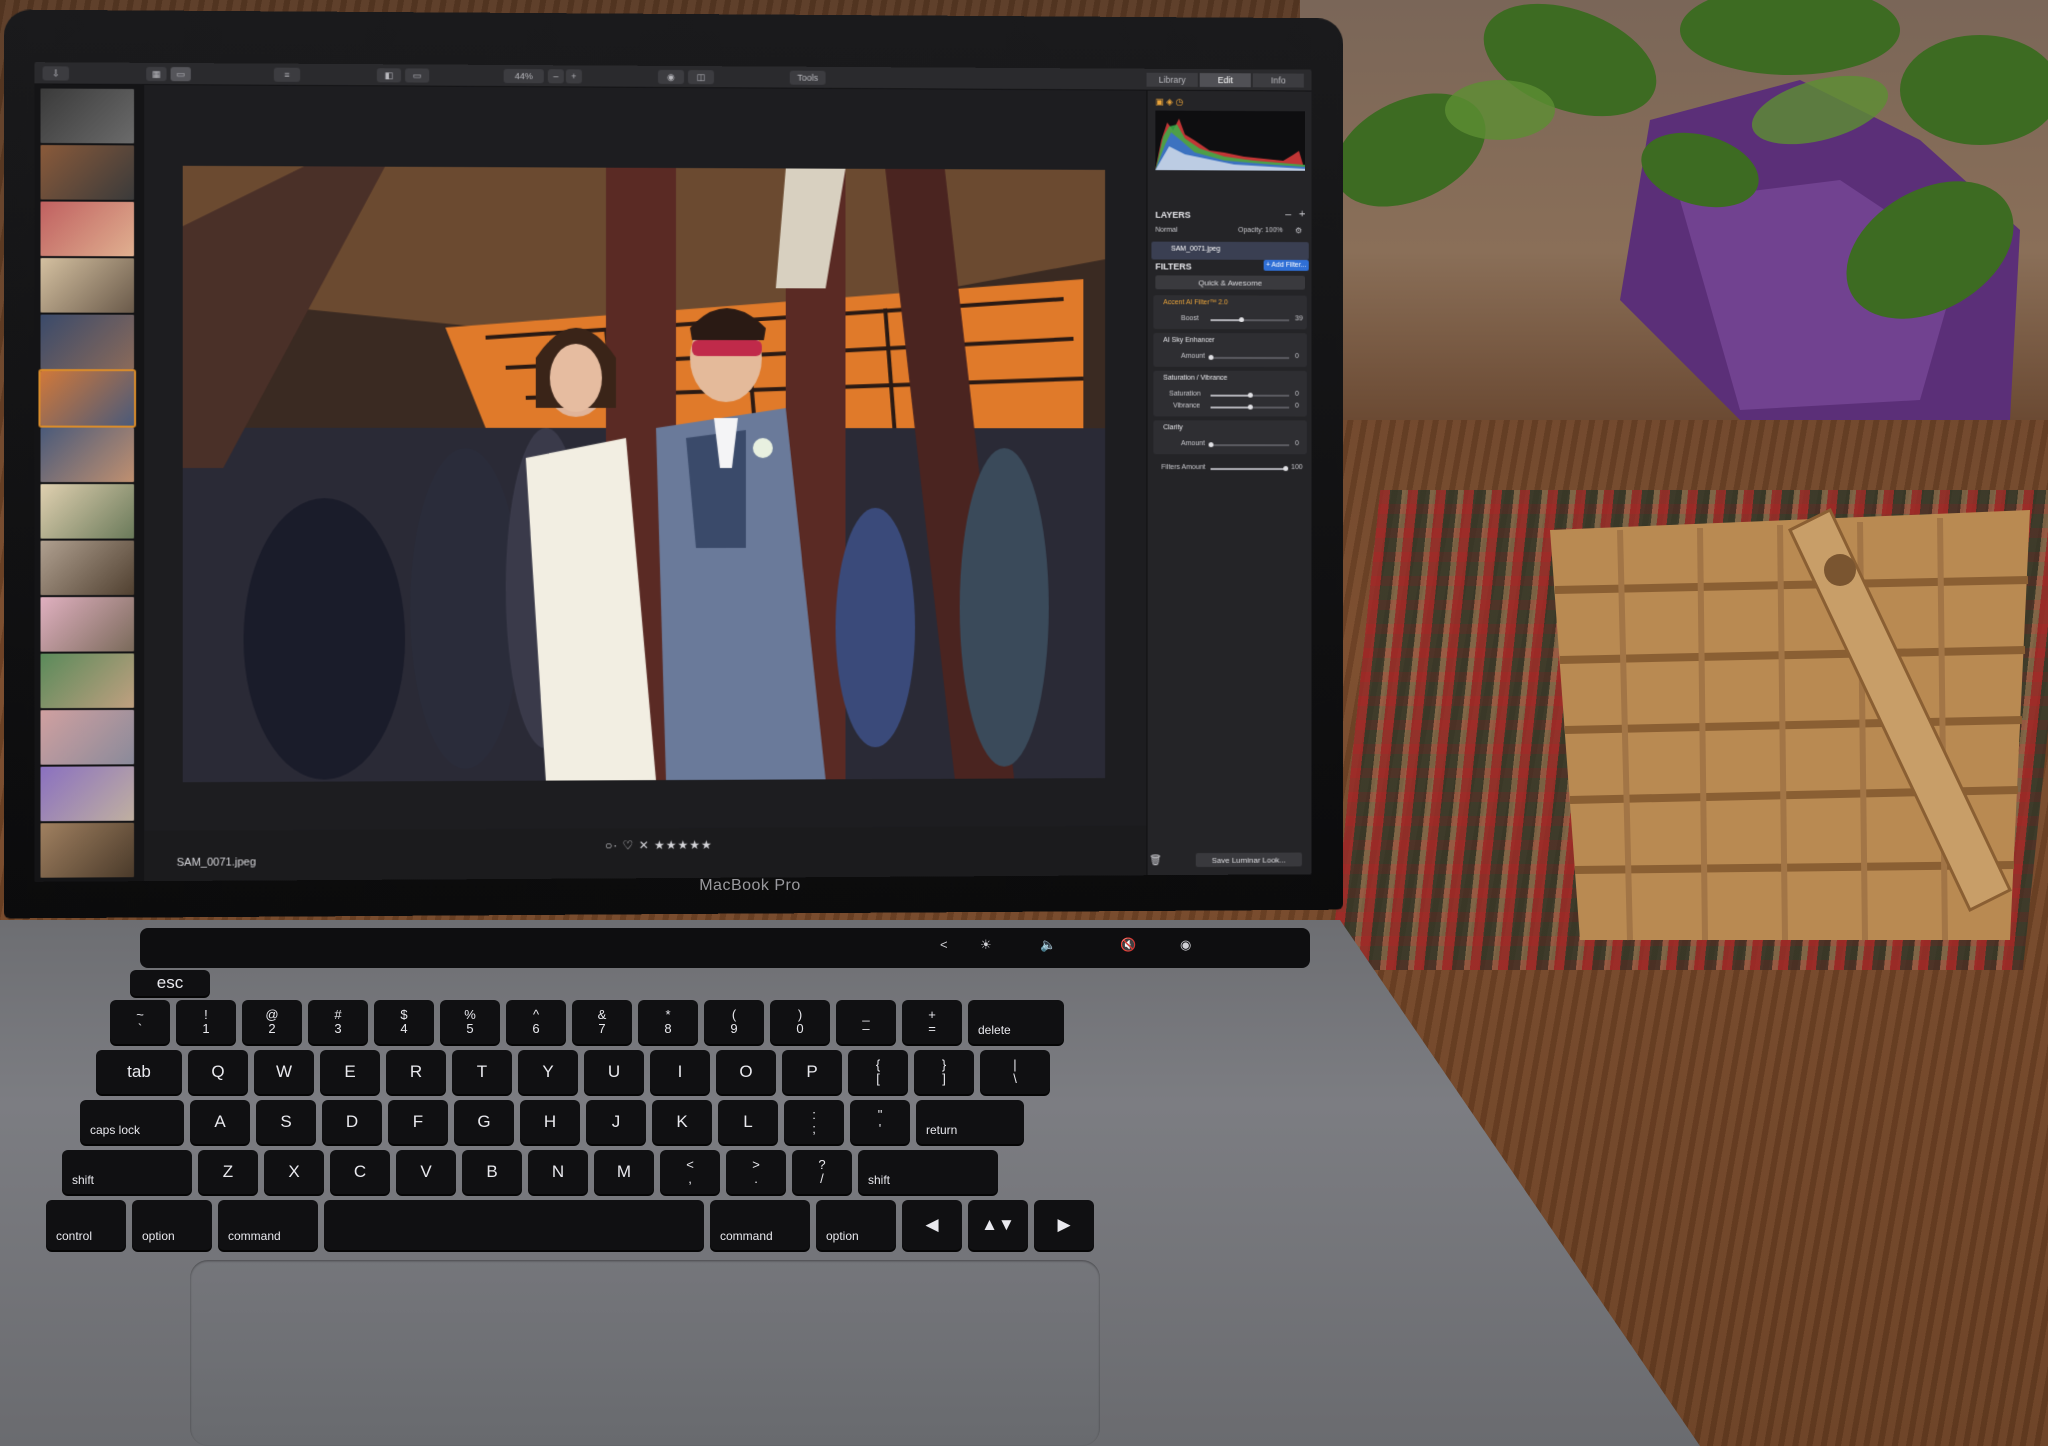 The image size is (2048, 1446). Describe the element at coordinates (1169, 102) in the screenshot. I see `histogram-icons: ▣ ◈ ◷` at that location.